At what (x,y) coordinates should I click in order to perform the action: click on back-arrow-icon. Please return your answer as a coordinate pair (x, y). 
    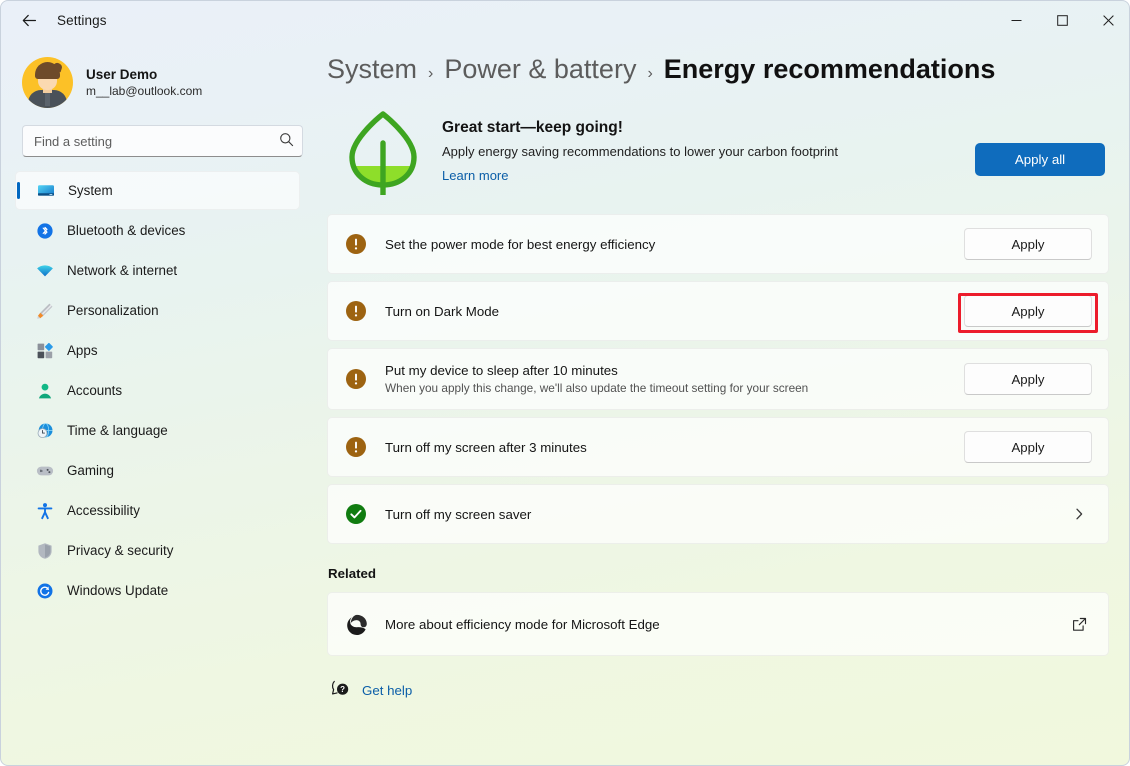
    Looking at the image, I should click on (29, 20).